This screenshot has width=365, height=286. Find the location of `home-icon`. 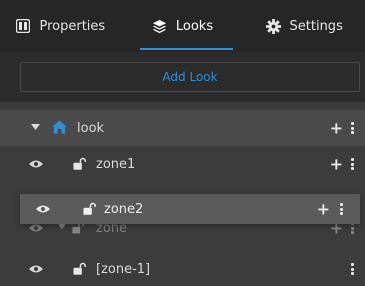

home-icon is located at coordinates (59, 127).